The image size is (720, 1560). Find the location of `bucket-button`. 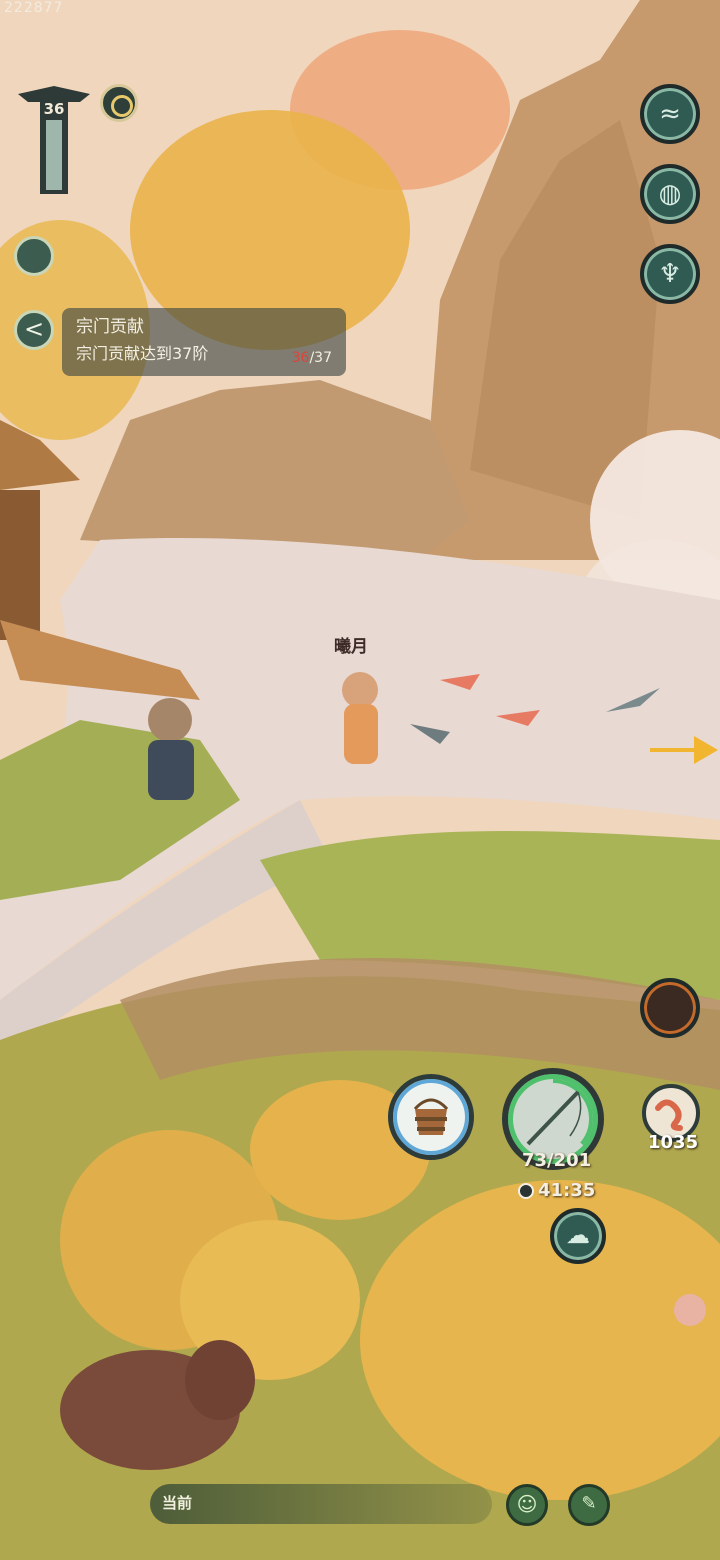

bucket-button is located at coordinates (431, 1117).